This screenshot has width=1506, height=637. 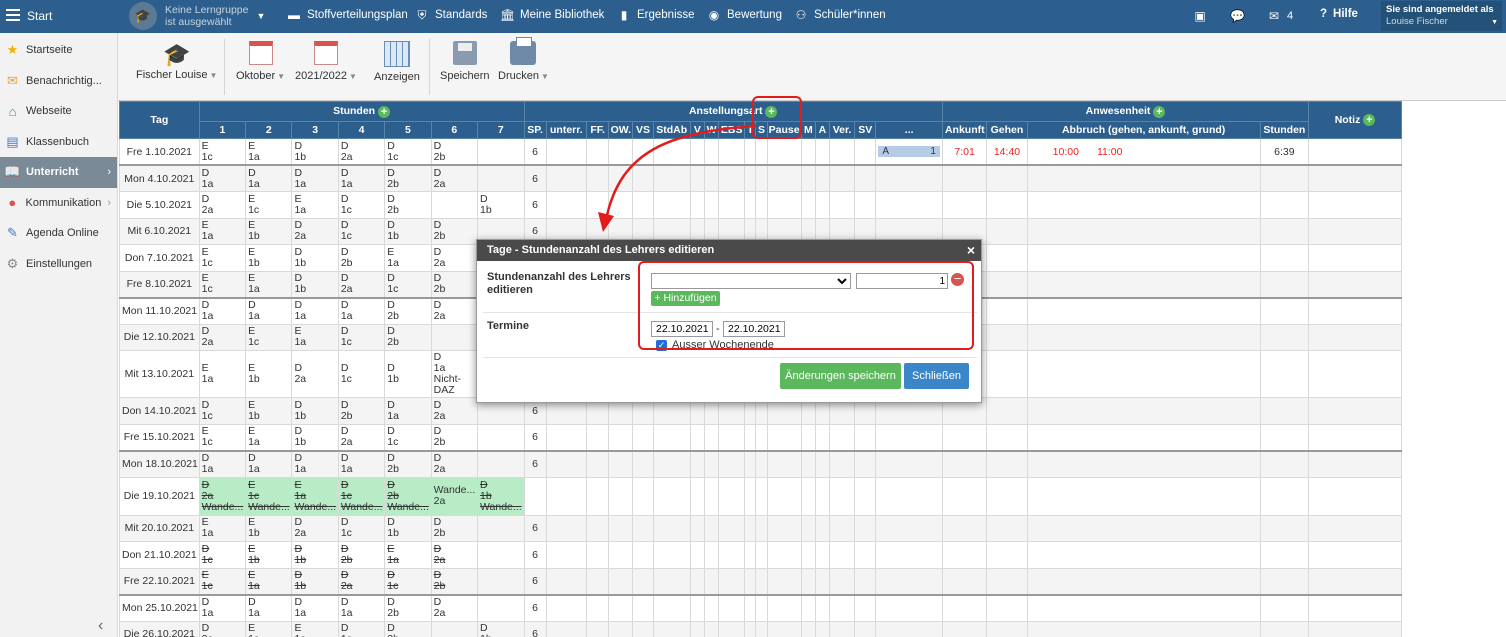 I want to click on user-menu: Sie sind angemeldet als Louise Fischer ▼, so click(x=1441, y=16).